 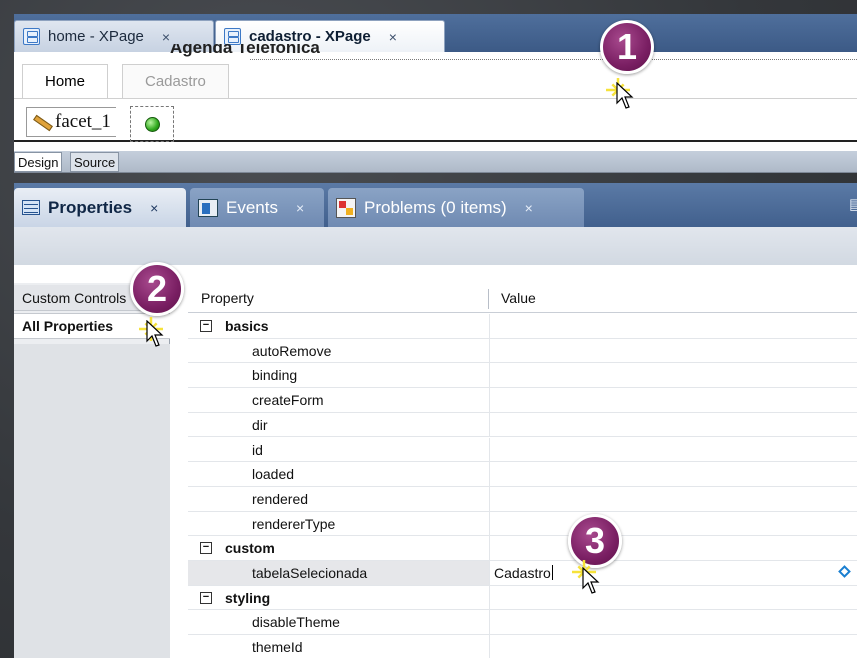 I want to click on property-name: id, so click(x=257, y=449).